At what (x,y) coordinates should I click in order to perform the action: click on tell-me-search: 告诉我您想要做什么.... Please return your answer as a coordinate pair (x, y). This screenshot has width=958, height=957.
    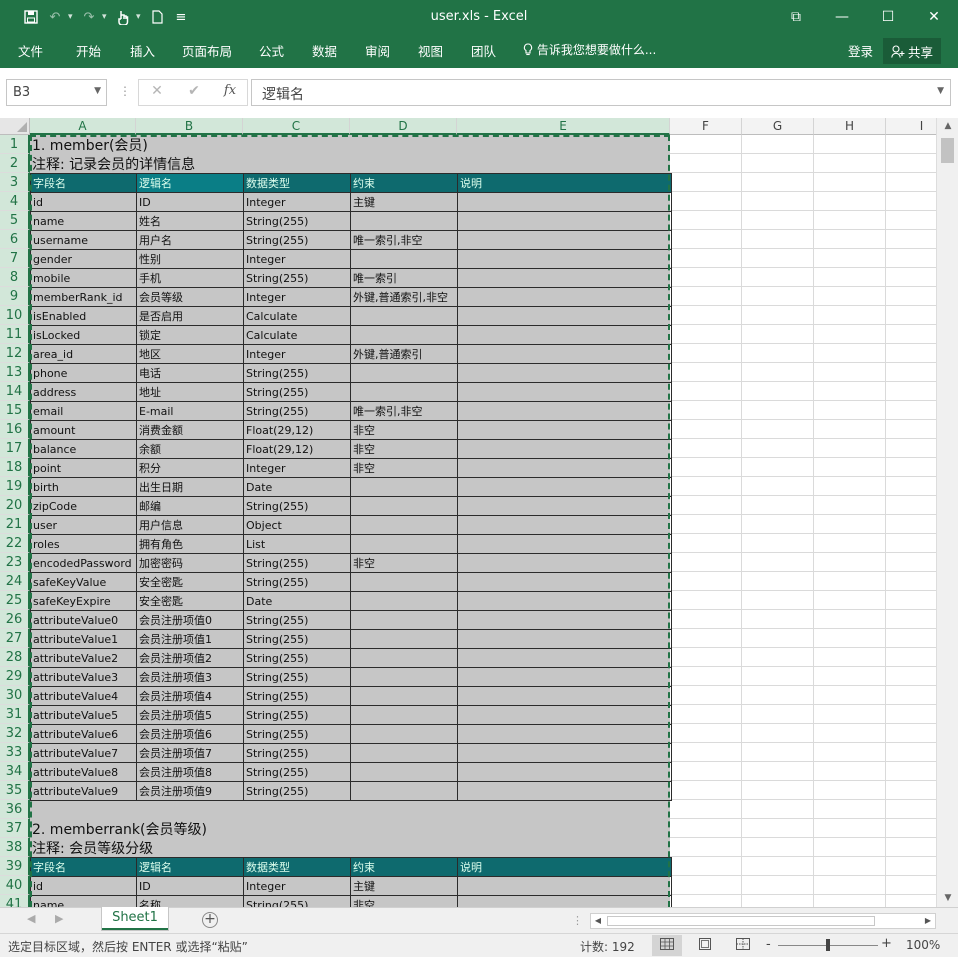
    Looking at the image, I should click on (589, 49).